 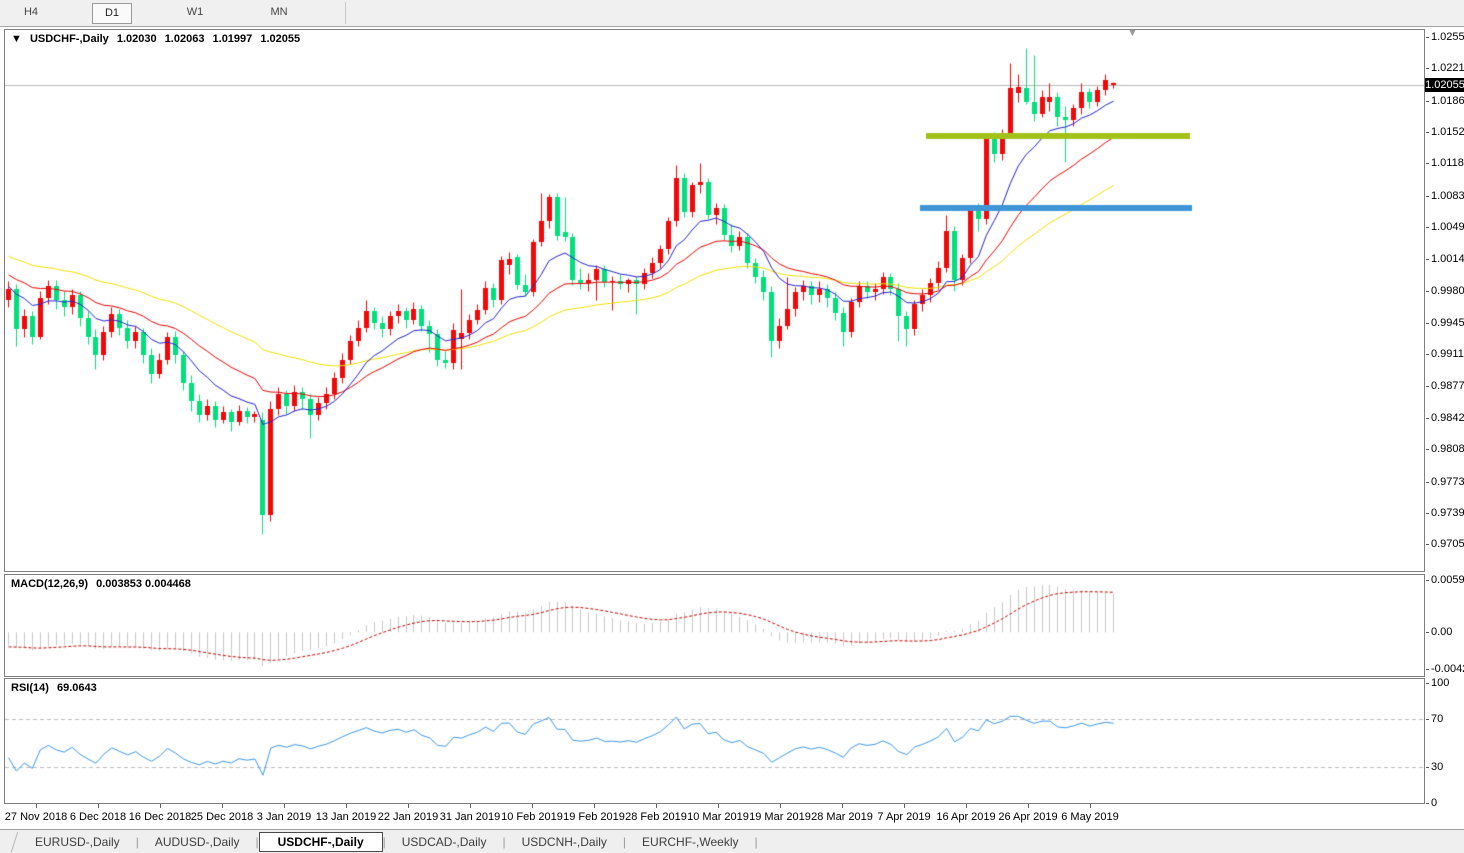 What do you see at coordinates (904, 817) in the screenshot?
I see `date-axis-label: 7 Apr 2019` at bounding box center [904, 817].